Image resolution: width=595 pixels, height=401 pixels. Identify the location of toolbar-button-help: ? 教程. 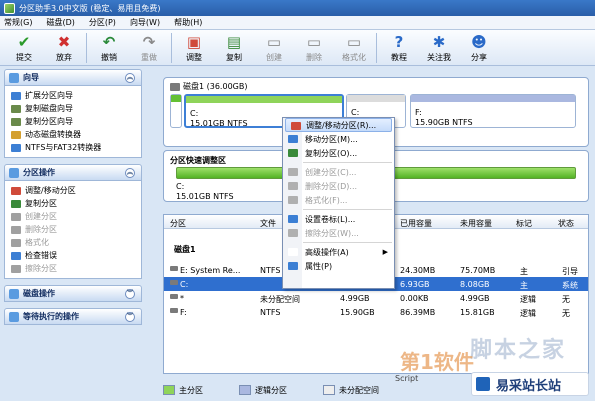
(399, 48).